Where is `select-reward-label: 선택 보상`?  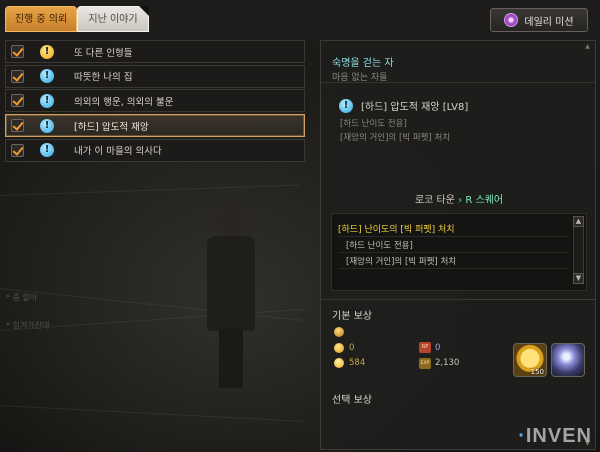
select-reward-label: 선택 보상 is located at coordinates (352, 400).